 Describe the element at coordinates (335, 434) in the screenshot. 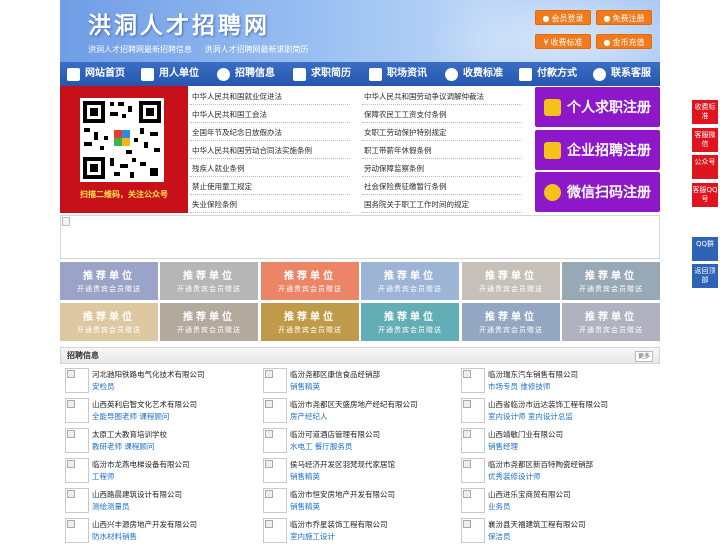

I see `job-company: 临汾可道酒店管理有限公司` at that location.